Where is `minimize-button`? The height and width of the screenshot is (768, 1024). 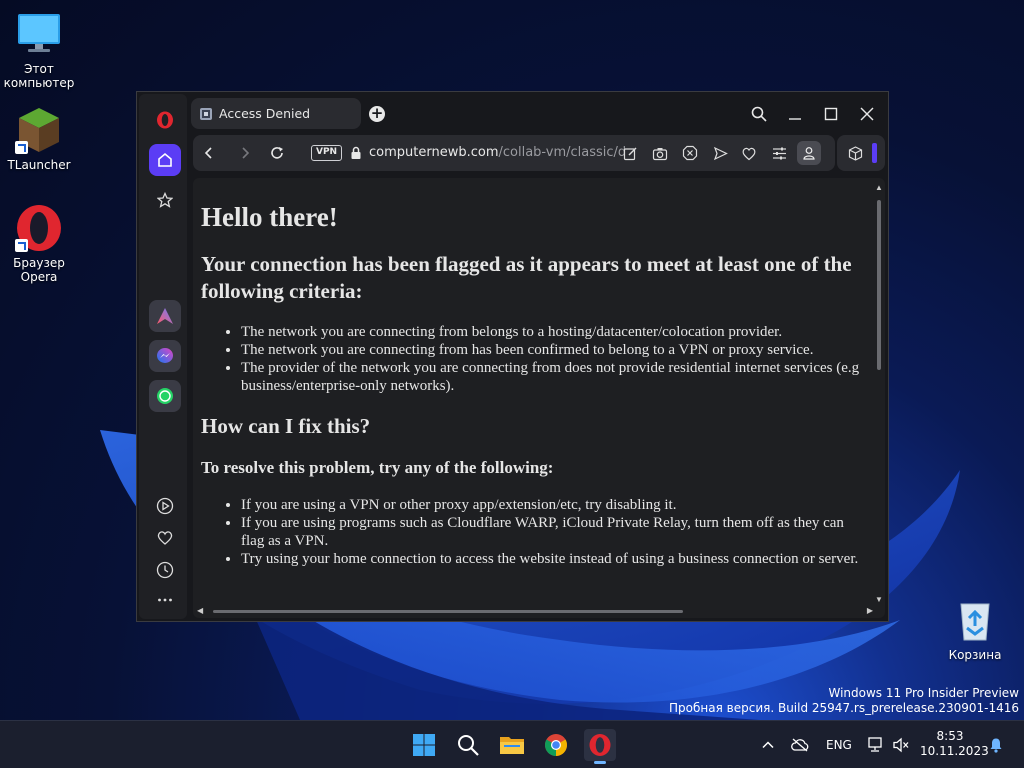
minimize-button is located at coordinates (795, 114).